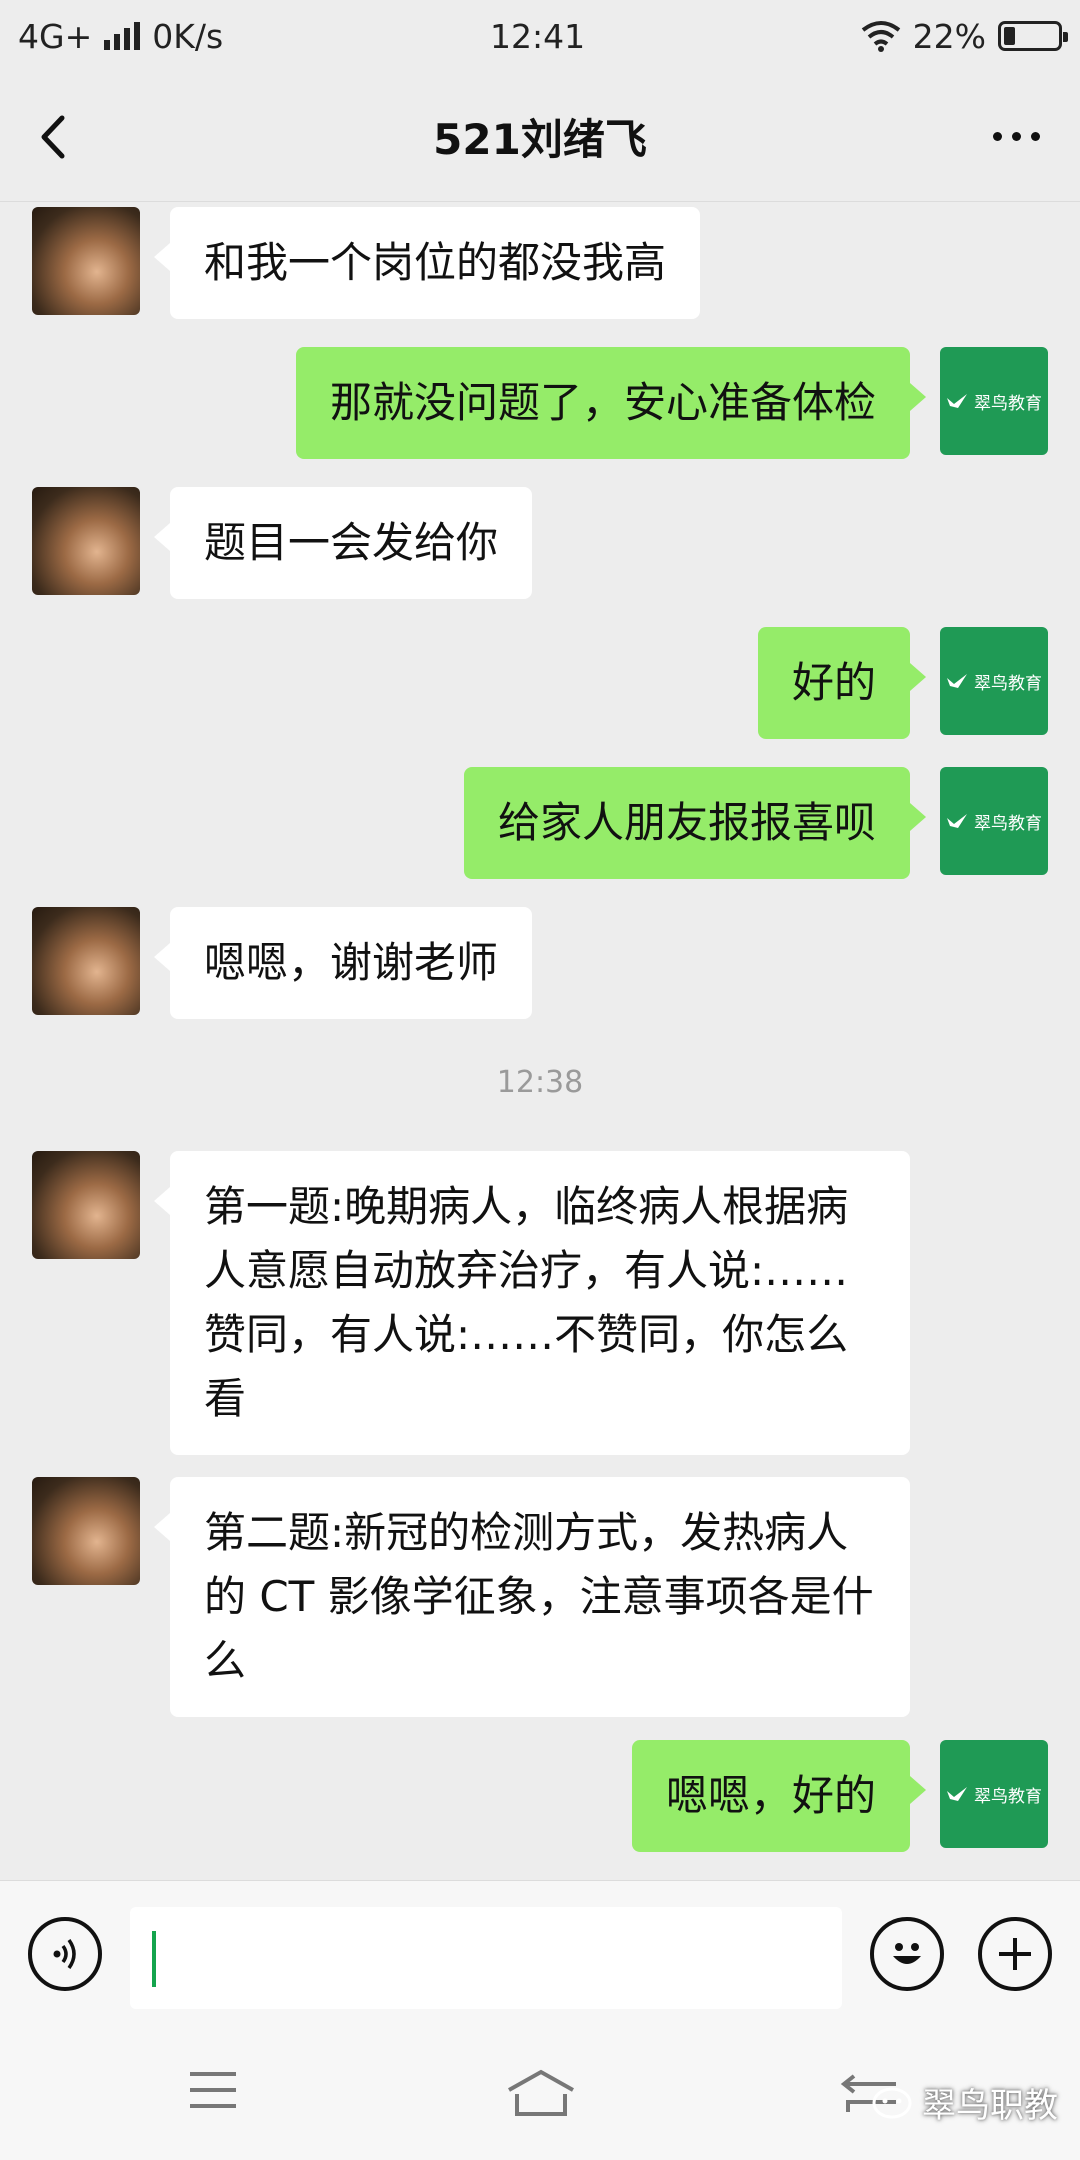  I want to click on voice-input-button, so click(65, 1954).